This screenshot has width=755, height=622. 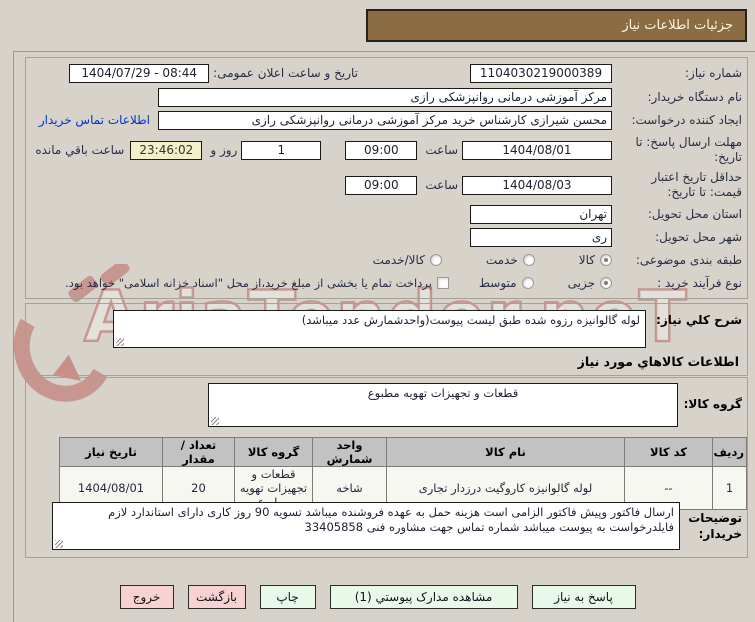 I want to click on response-deadline-label: مهلت ارسال پاسخ: تا تاریخ:, so click(x=688, y=149).